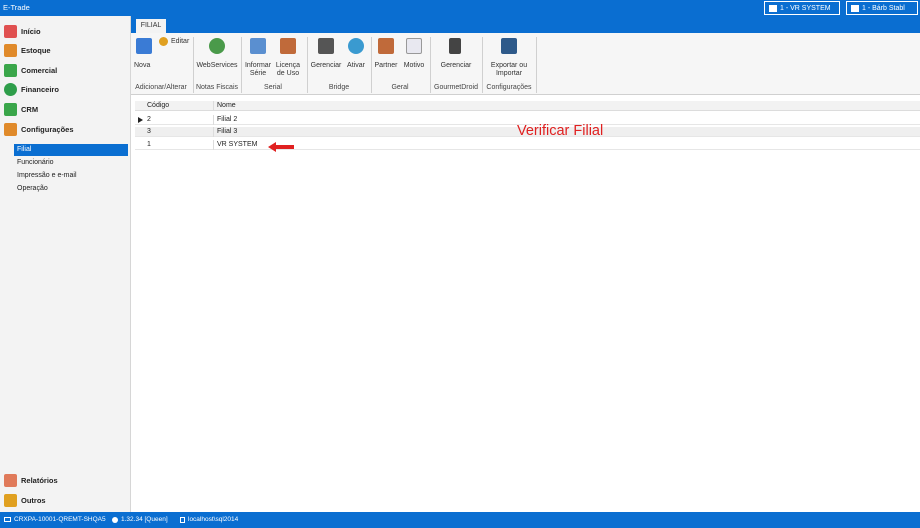 The height and width of the screenshot is (528, 920). What do you see at coordinates (227, 131) in the screenshot?
I see `cell-nome: Filial 3` at bounding box center [227, 131].